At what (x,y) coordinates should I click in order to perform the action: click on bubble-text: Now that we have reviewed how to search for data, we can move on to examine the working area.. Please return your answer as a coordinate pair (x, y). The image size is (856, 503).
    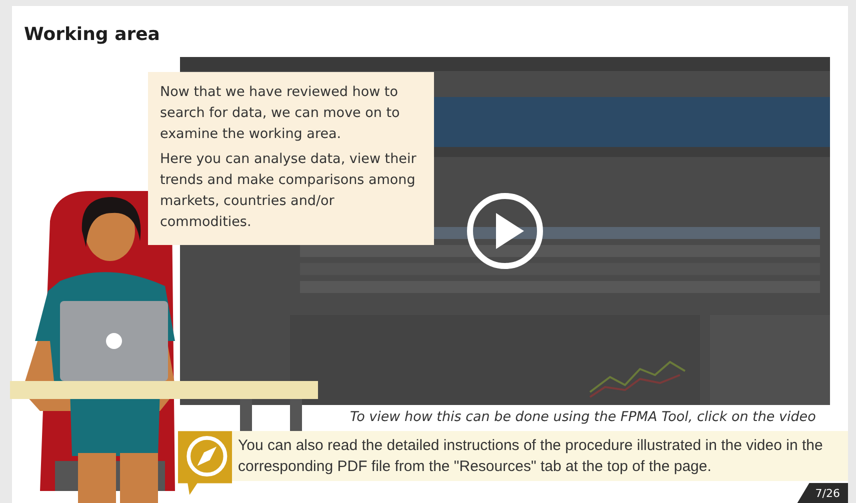
    Looking at the image, I should click on (280, 113).